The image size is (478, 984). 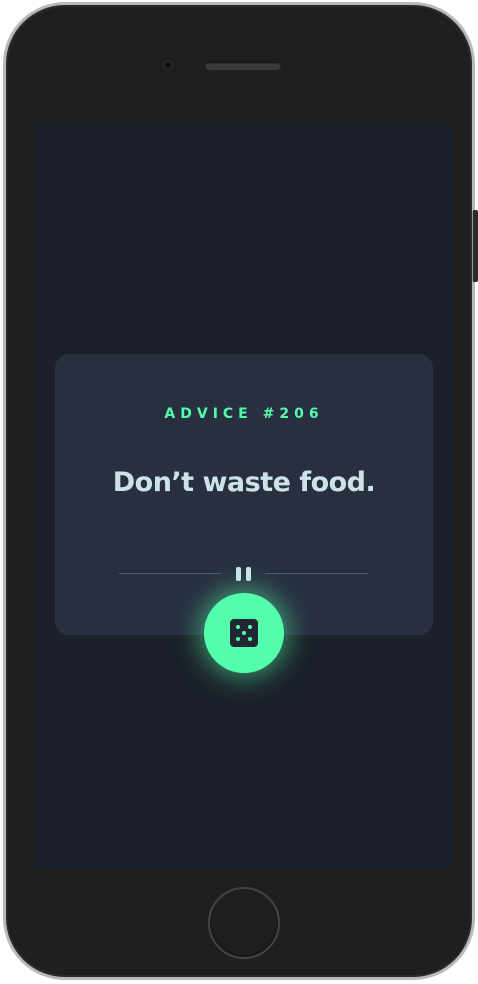 What do you see at coordinates (475, 246) in the screenshot?
I see `side-button` at bounding box center [475, 246].